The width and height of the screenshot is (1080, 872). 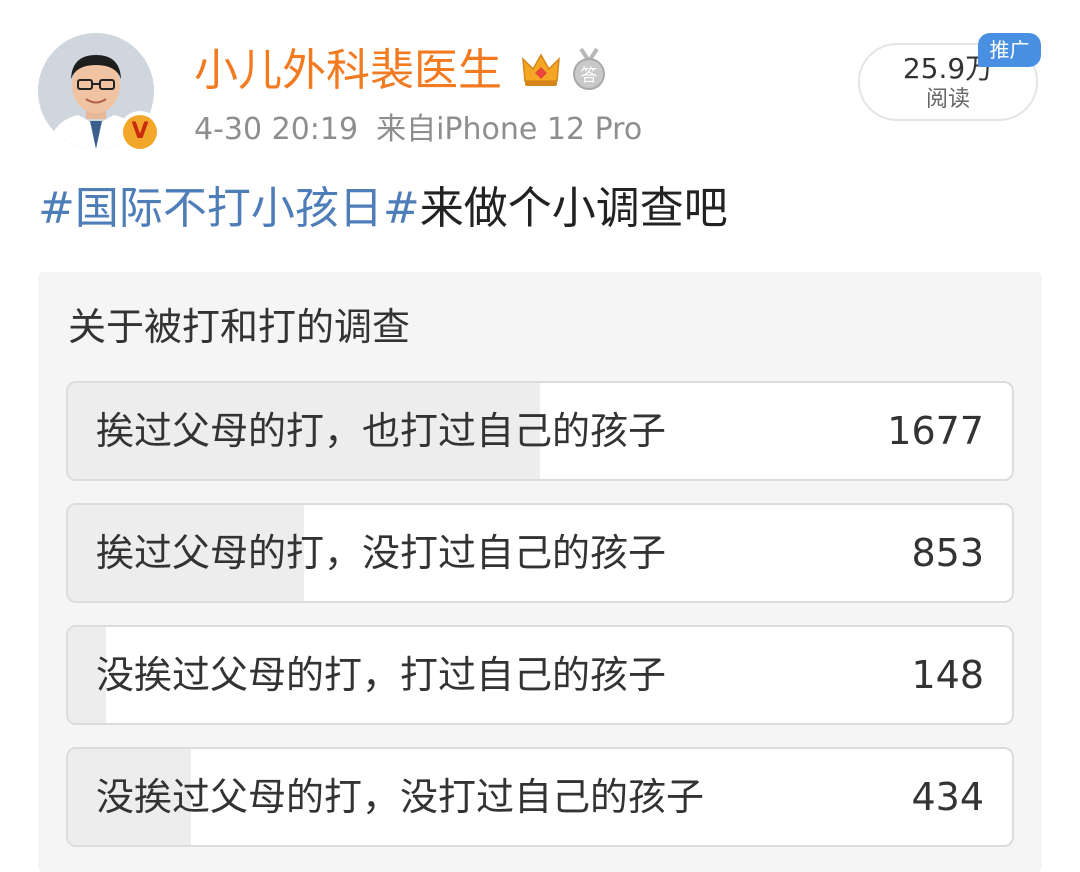 I want to click on medal-icon: 答, so click(x=589, y=69).